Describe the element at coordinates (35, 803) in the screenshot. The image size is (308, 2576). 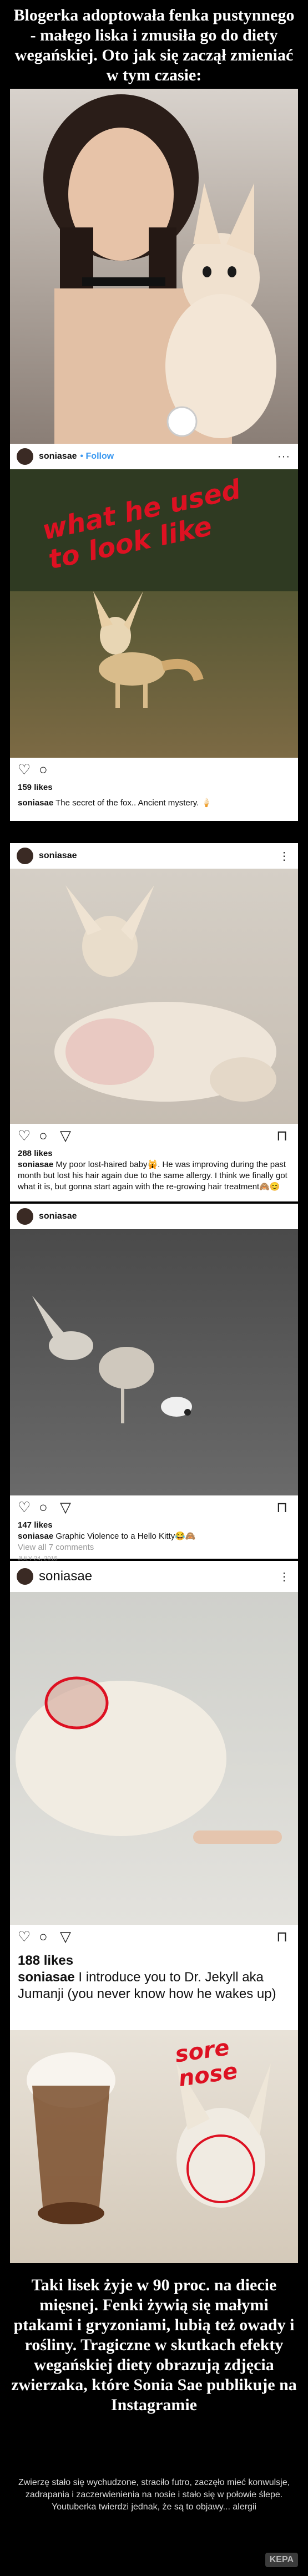
I see `post1-caption-user: soniasae` at that location.